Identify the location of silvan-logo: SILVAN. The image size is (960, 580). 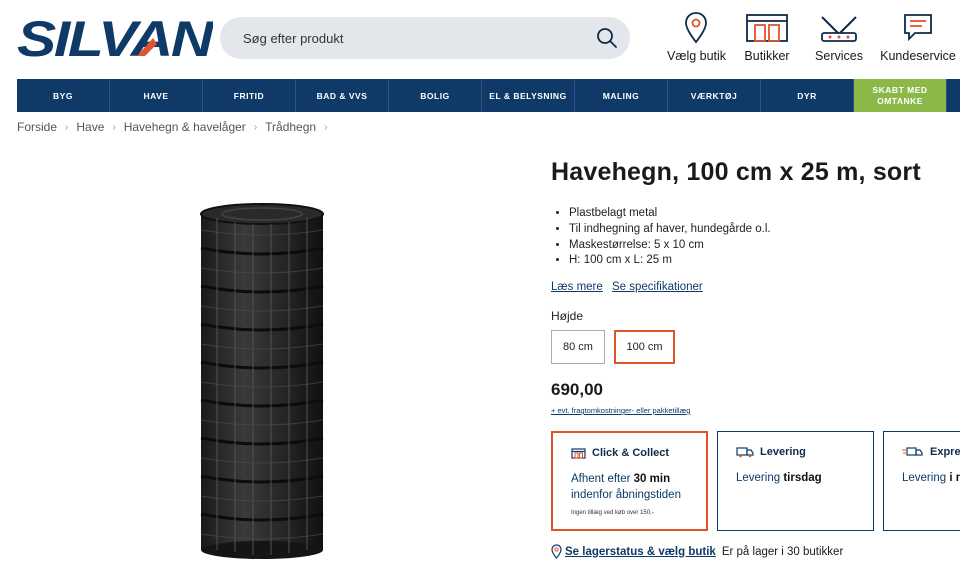
(116, 39).